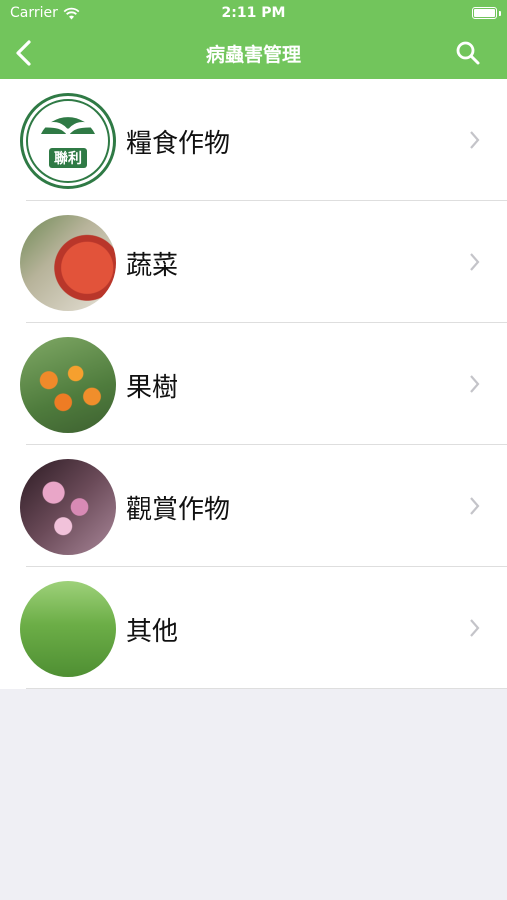 The image size is (507, 900). Describe the element at coordinates (178, 510) in the screenshot. I see `category-label: 觀賞作物` at that location.